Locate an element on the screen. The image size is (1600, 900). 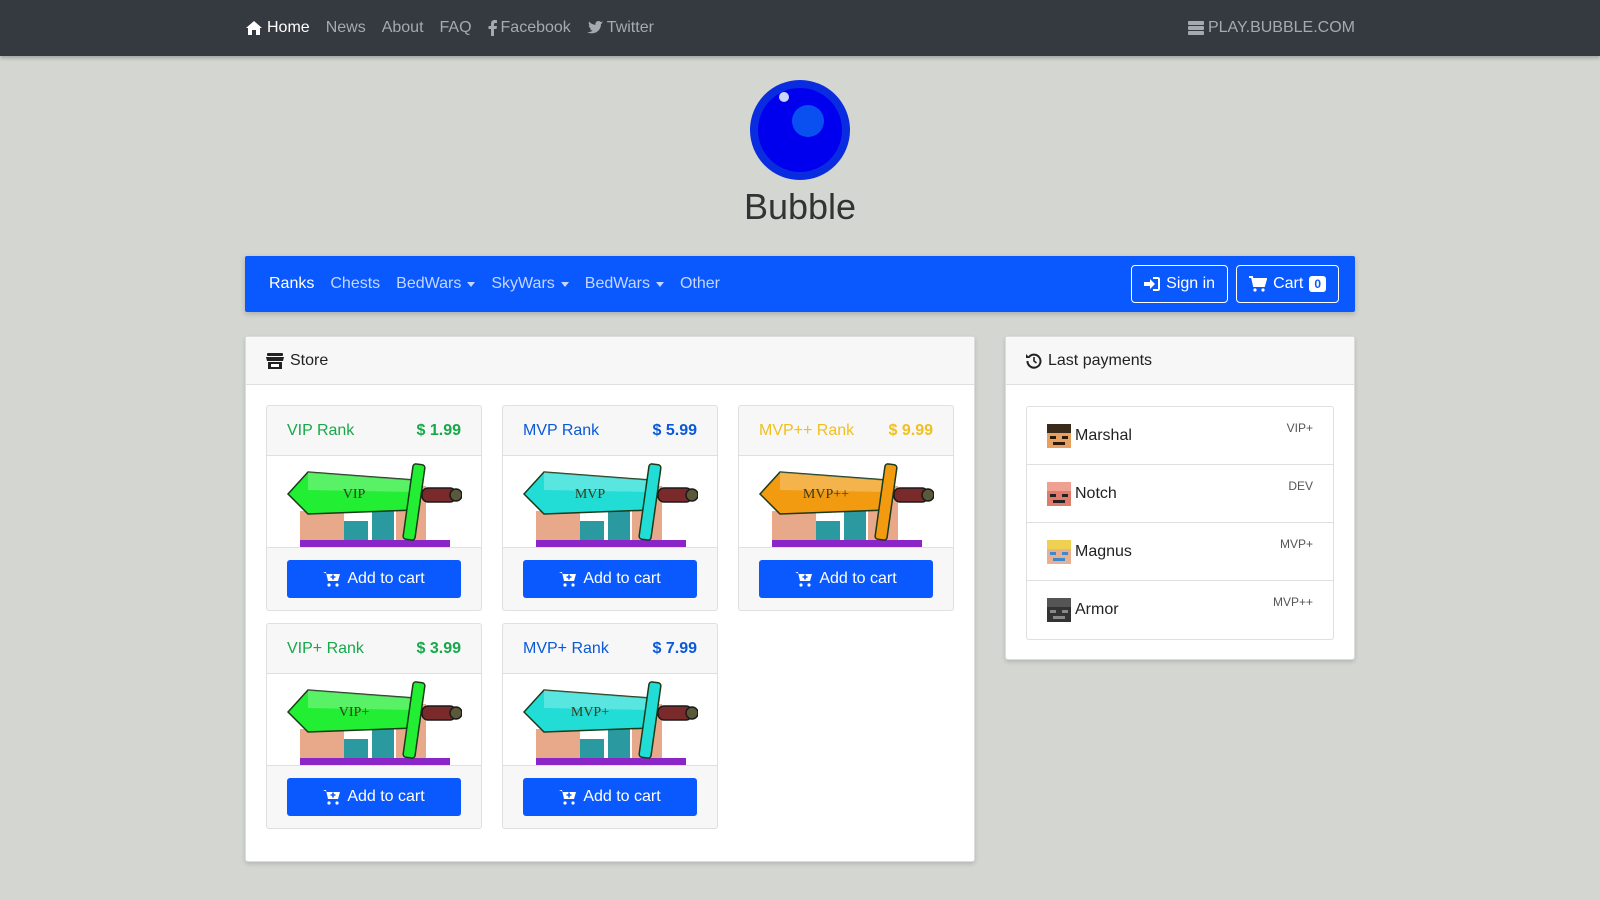
product-name: VIP Rank is located at coordinates (321, 430).